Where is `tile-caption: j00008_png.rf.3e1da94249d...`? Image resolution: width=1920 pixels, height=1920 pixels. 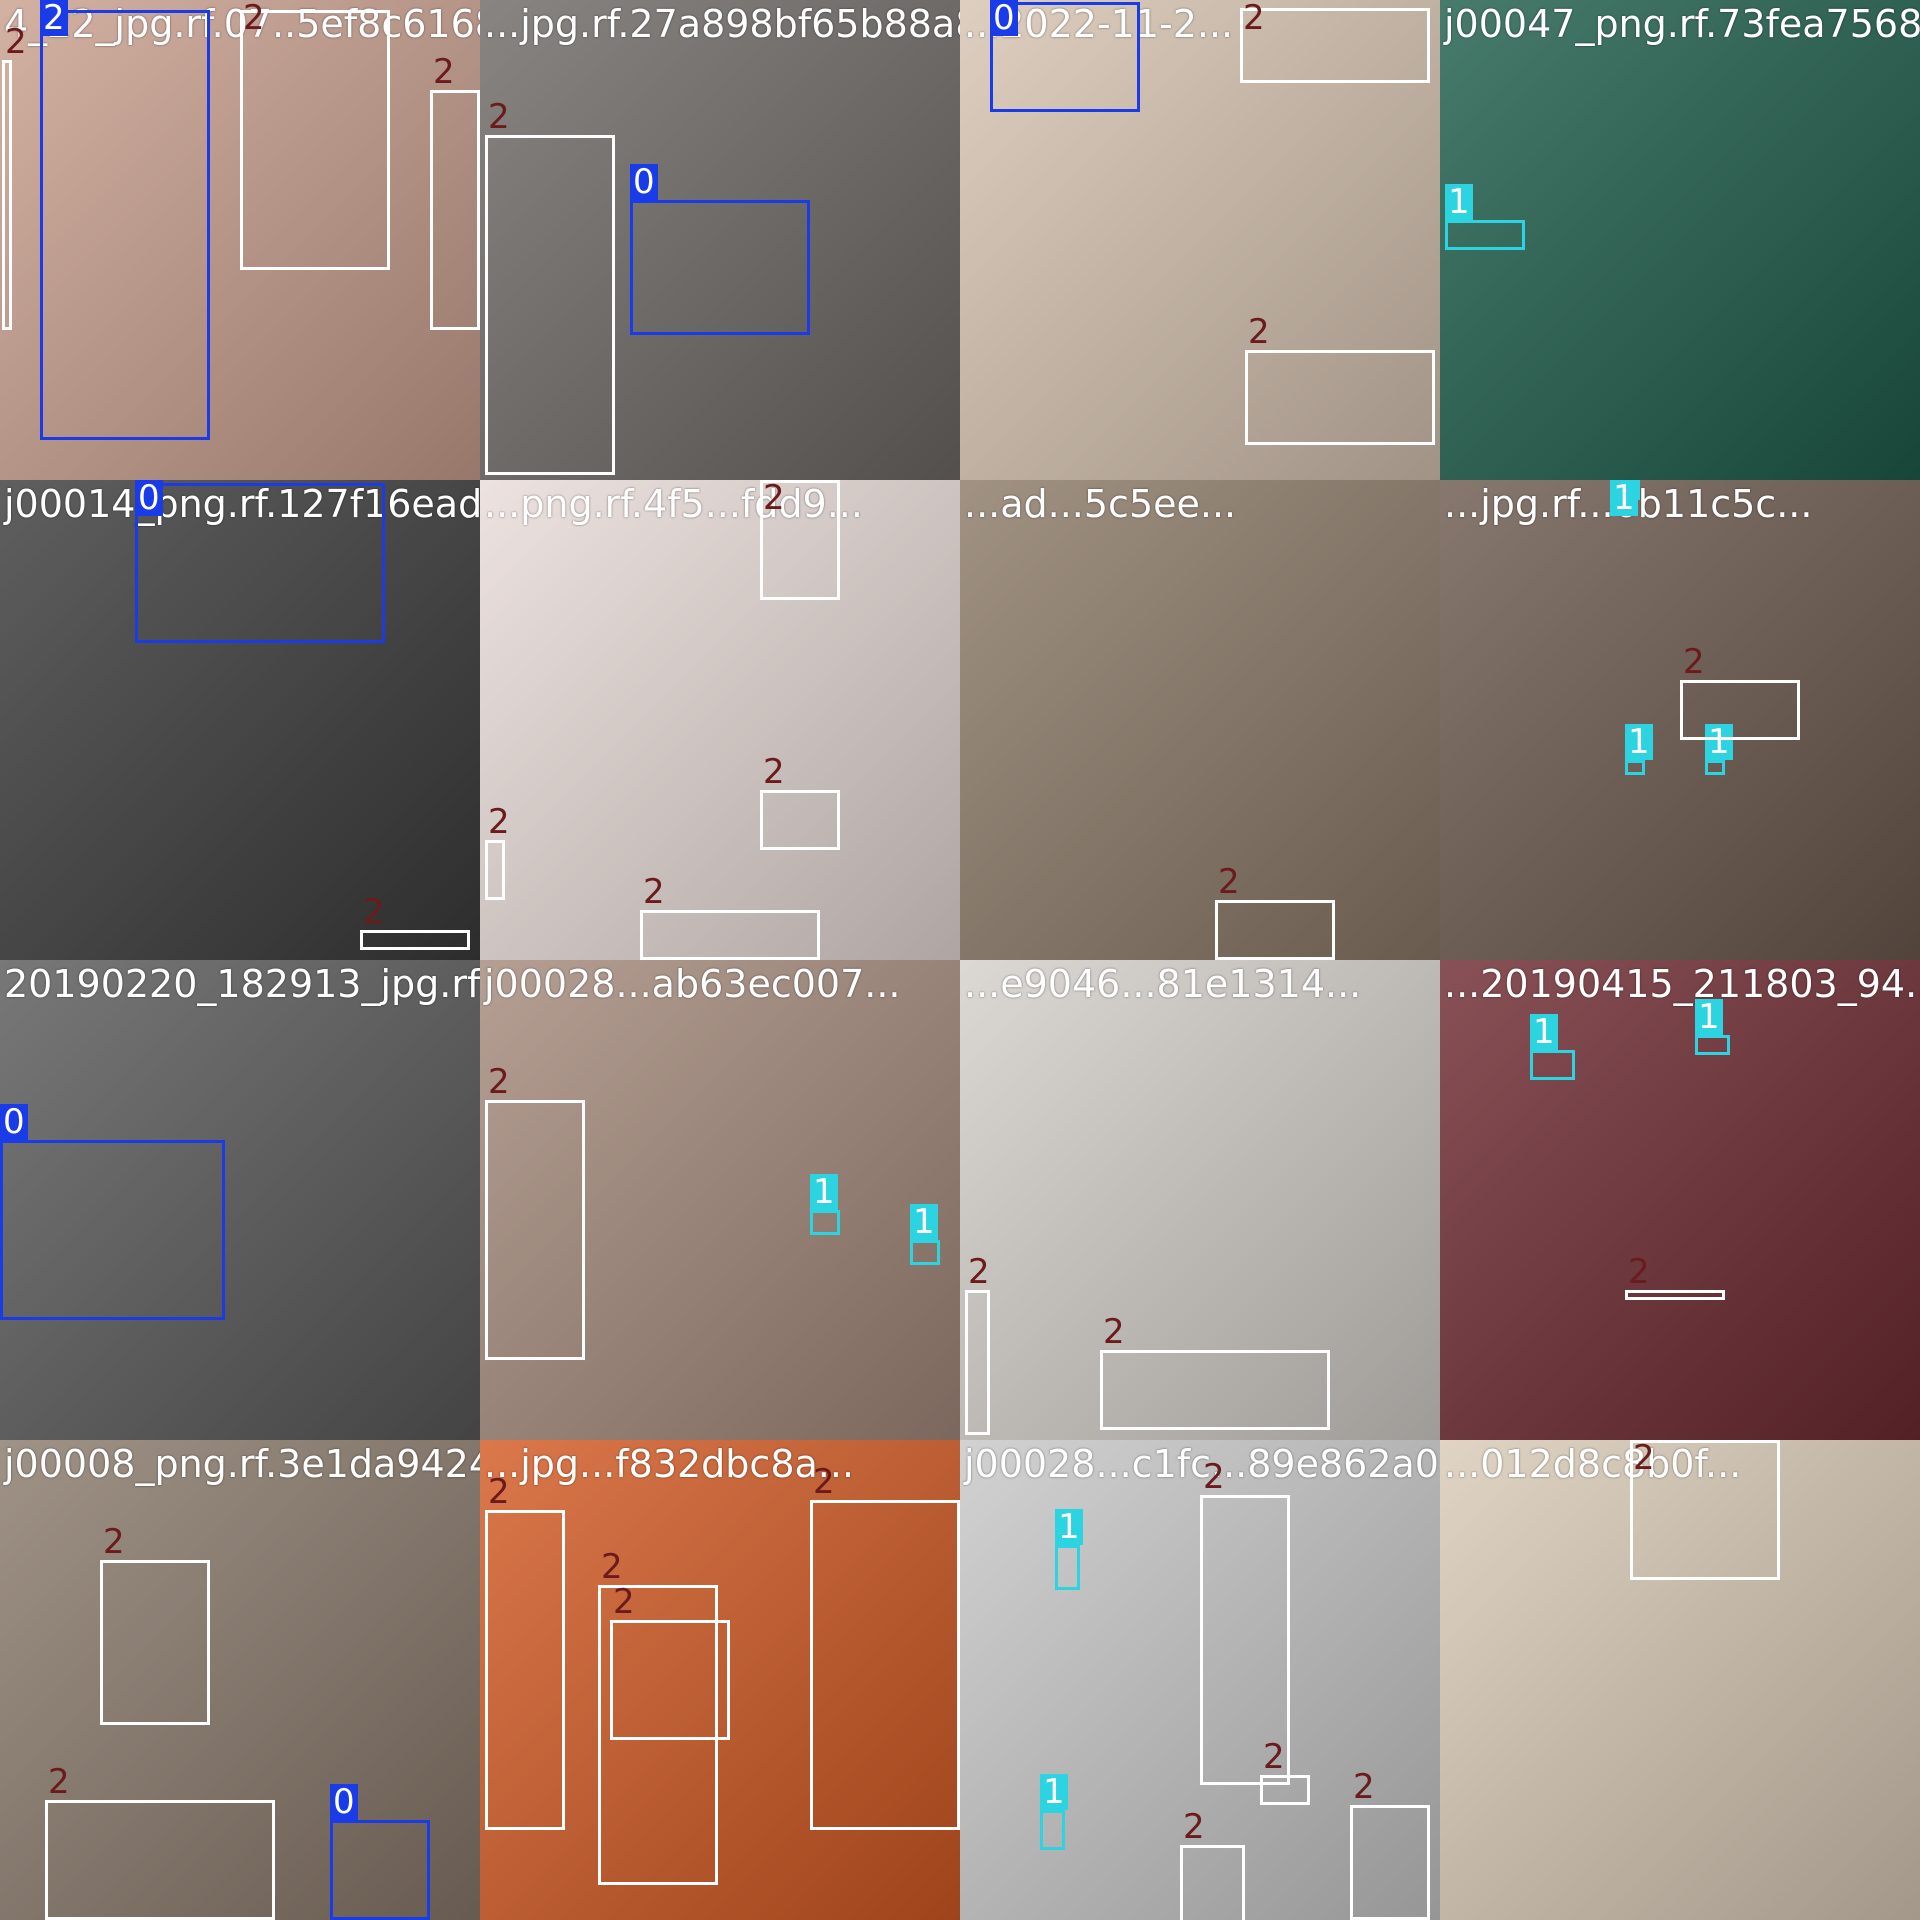 tile-caption: j00008_png.rf.3e1da94249d... is located at coordinates (242, 1464).